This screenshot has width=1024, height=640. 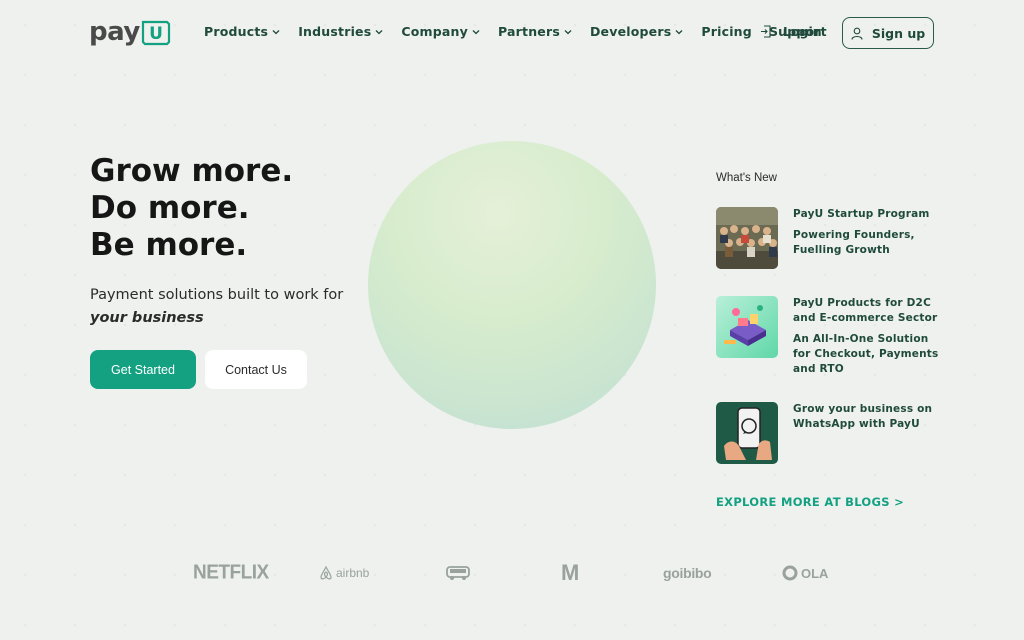 I want to click on login-label: Login, so click(x=802, y=31).